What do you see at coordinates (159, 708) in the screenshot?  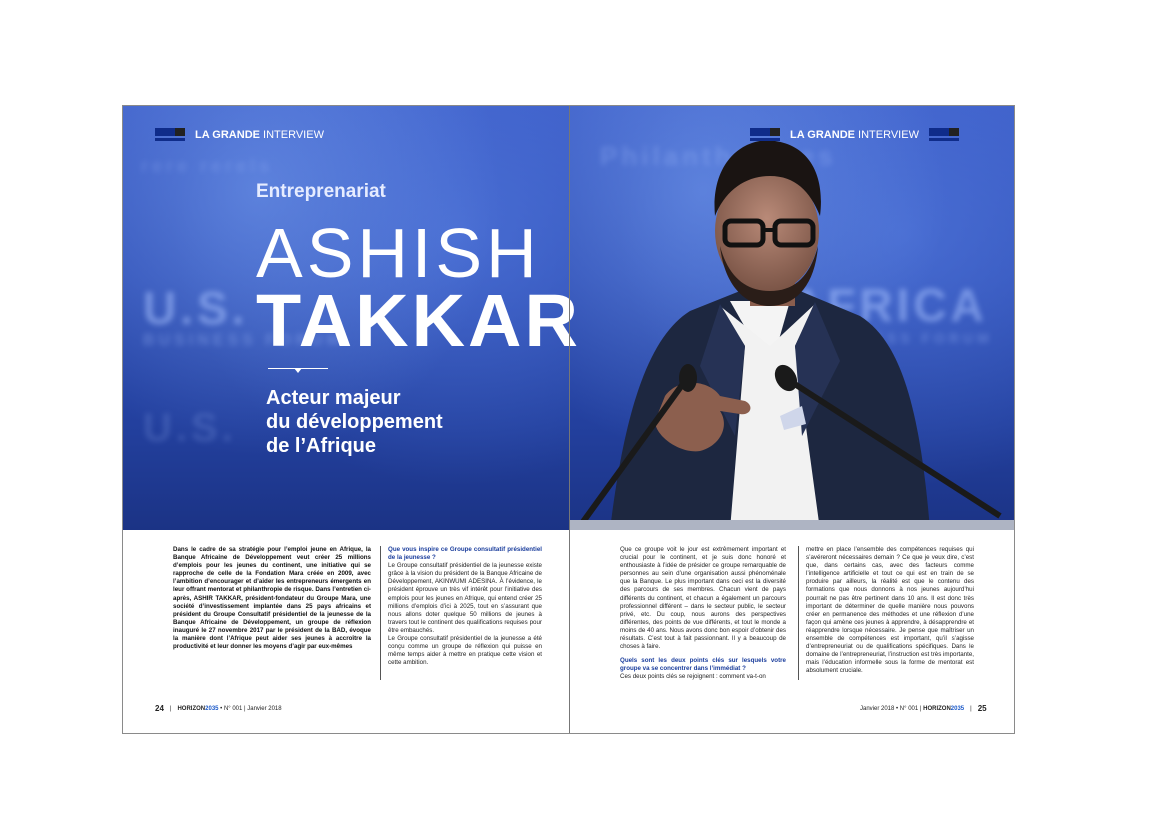 I see `page-number: 24` at bounding box center [159, 708].